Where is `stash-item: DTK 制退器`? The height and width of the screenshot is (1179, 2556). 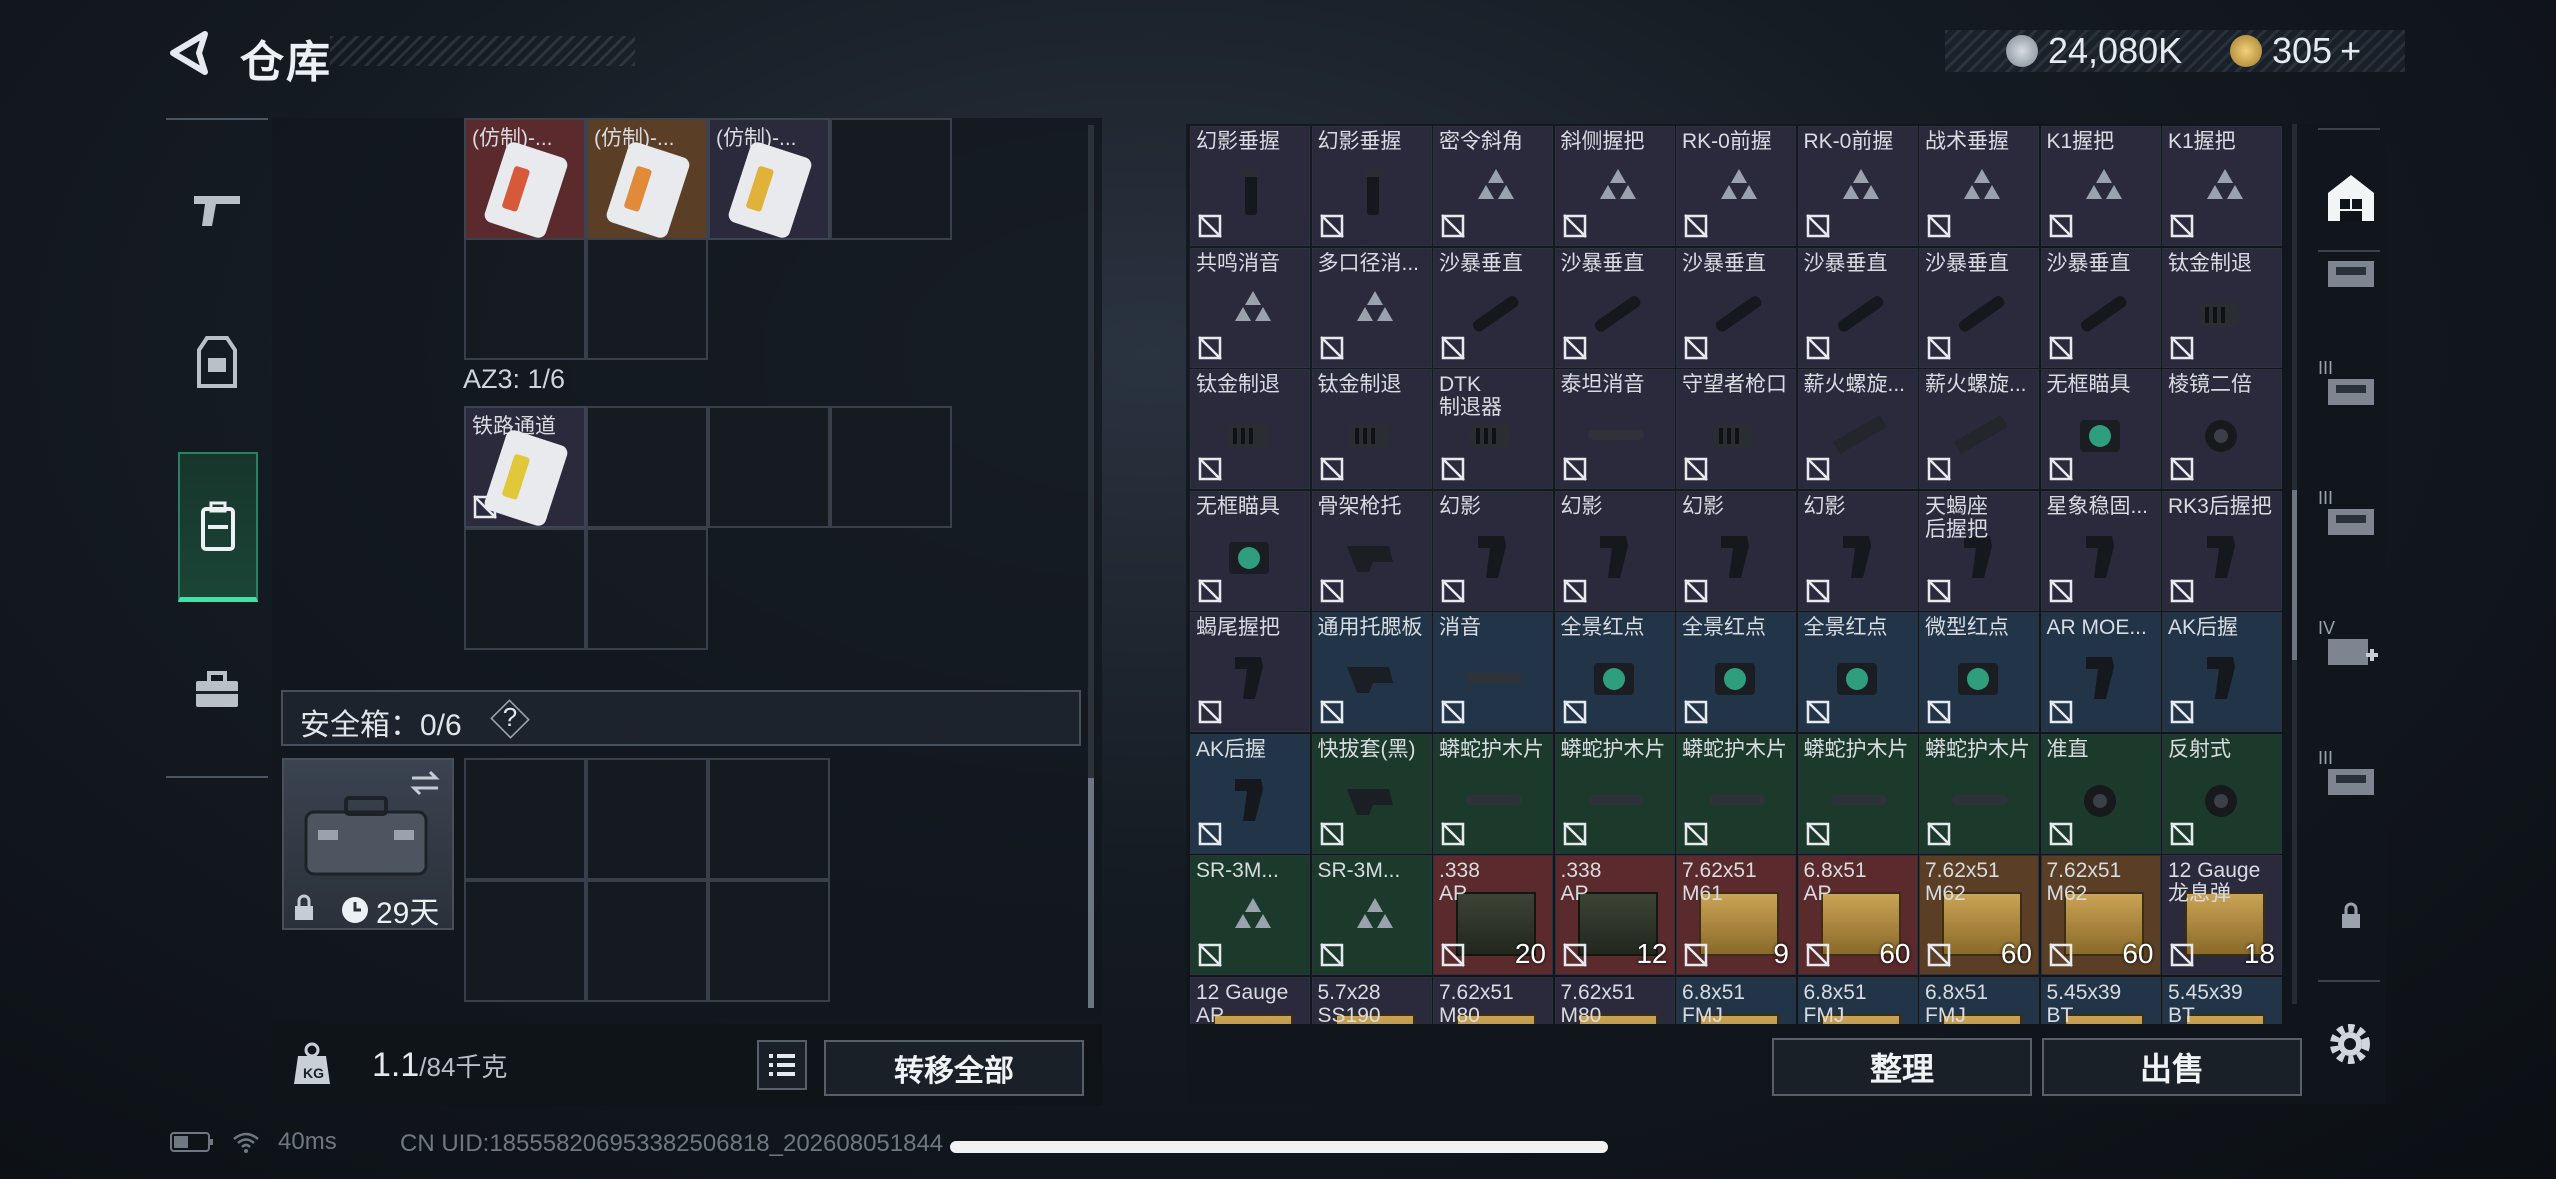 stash-item: DTK 制退器 is located at coordinates (1493, 429).